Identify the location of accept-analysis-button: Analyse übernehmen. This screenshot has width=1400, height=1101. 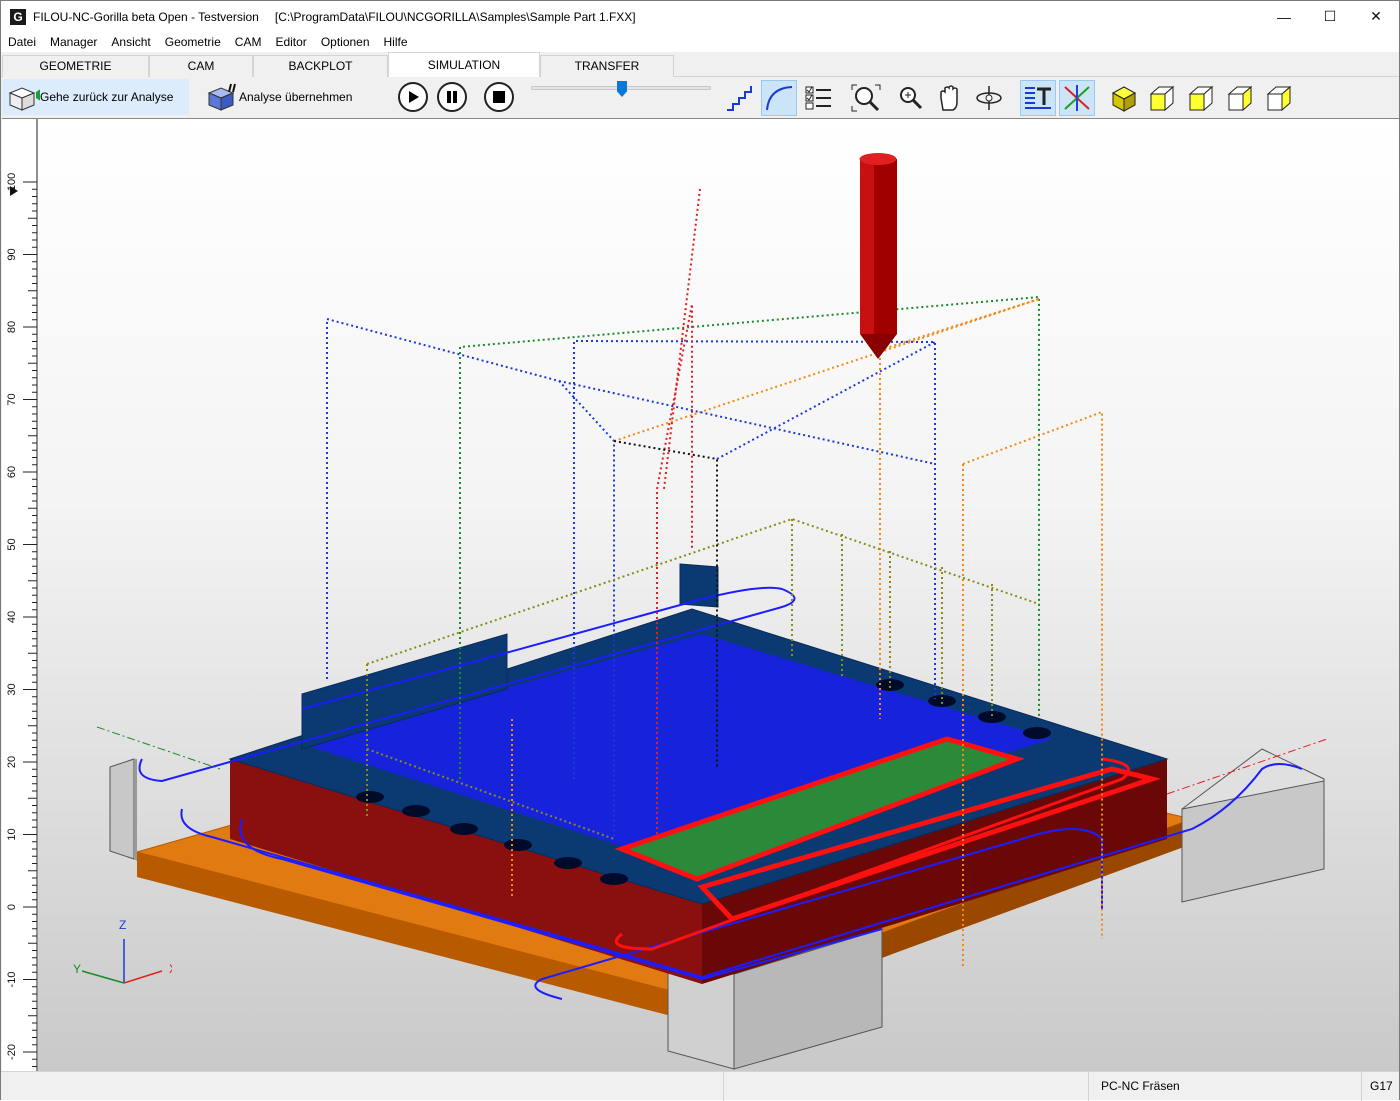
(284, 97).